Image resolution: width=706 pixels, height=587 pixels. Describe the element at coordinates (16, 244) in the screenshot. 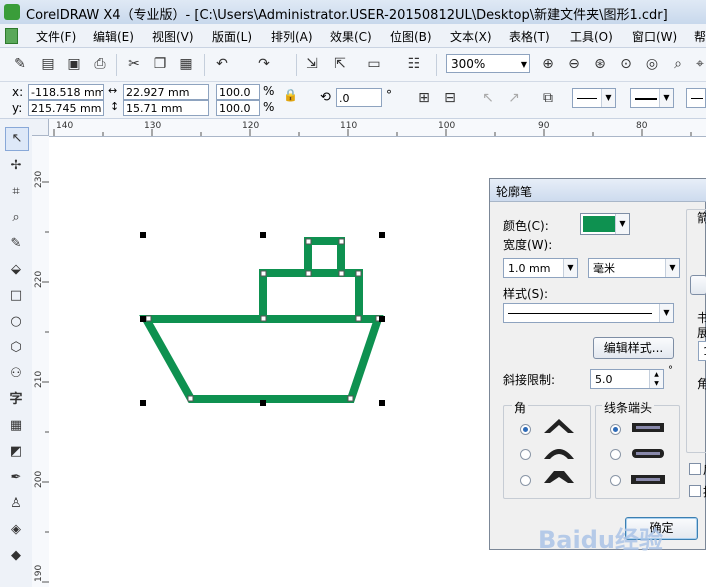

I see `freehand-tool-icon: ✎` at that location.